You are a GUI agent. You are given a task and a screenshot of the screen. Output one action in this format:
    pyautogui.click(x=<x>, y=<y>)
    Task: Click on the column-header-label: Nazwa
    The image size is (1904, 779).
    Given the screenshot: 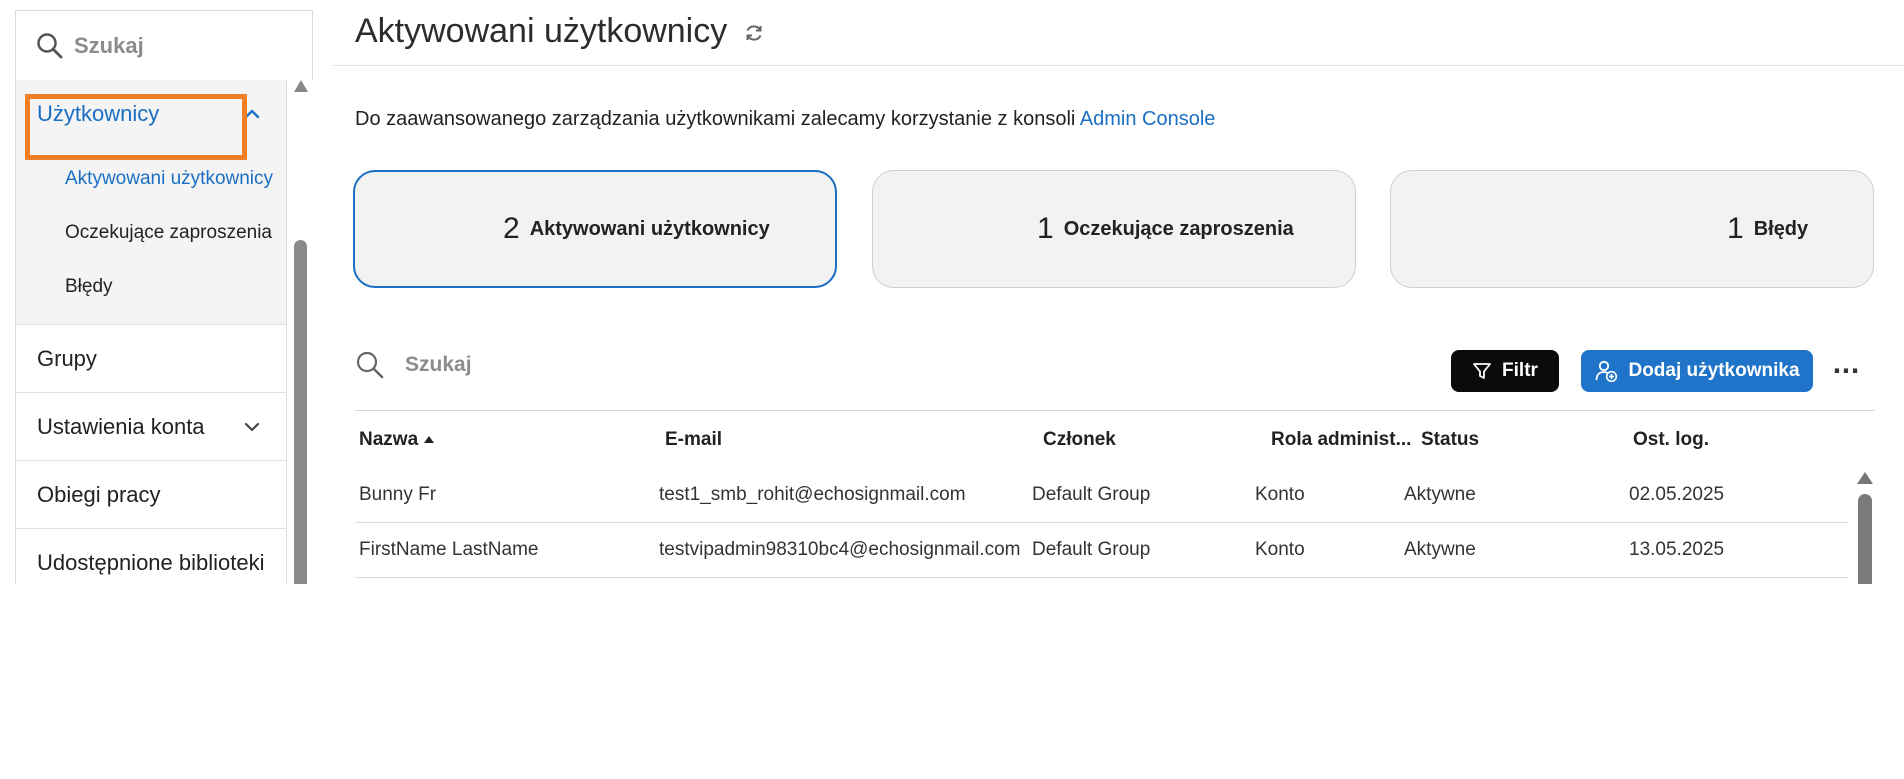 What is the action you would take?
    pyautogui.click(x=389, y=439)
    